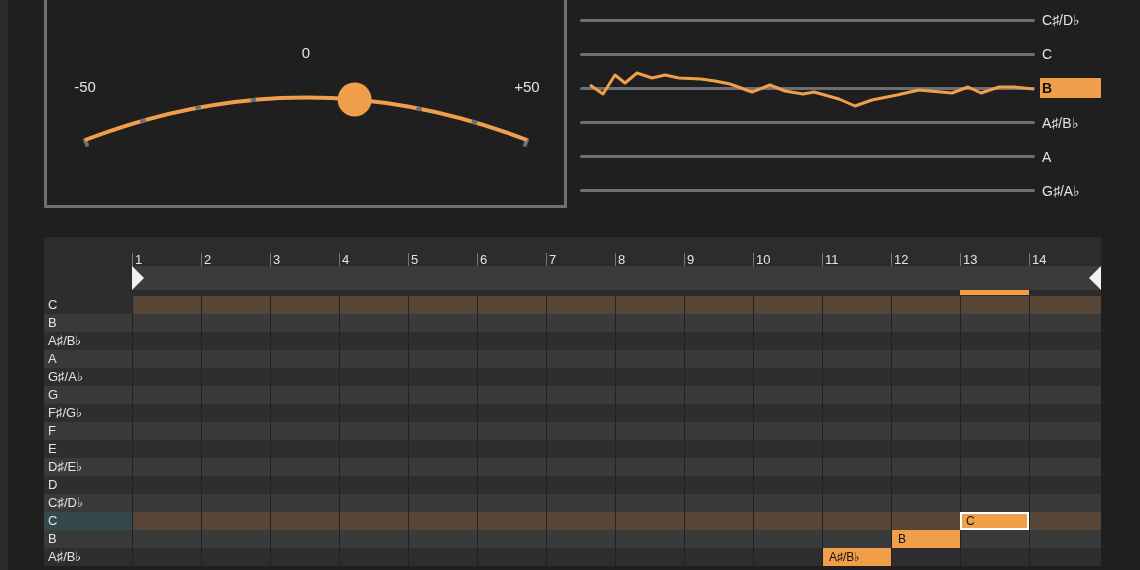  I want to click on row-label: C♯/D♭, so click(88, 503).